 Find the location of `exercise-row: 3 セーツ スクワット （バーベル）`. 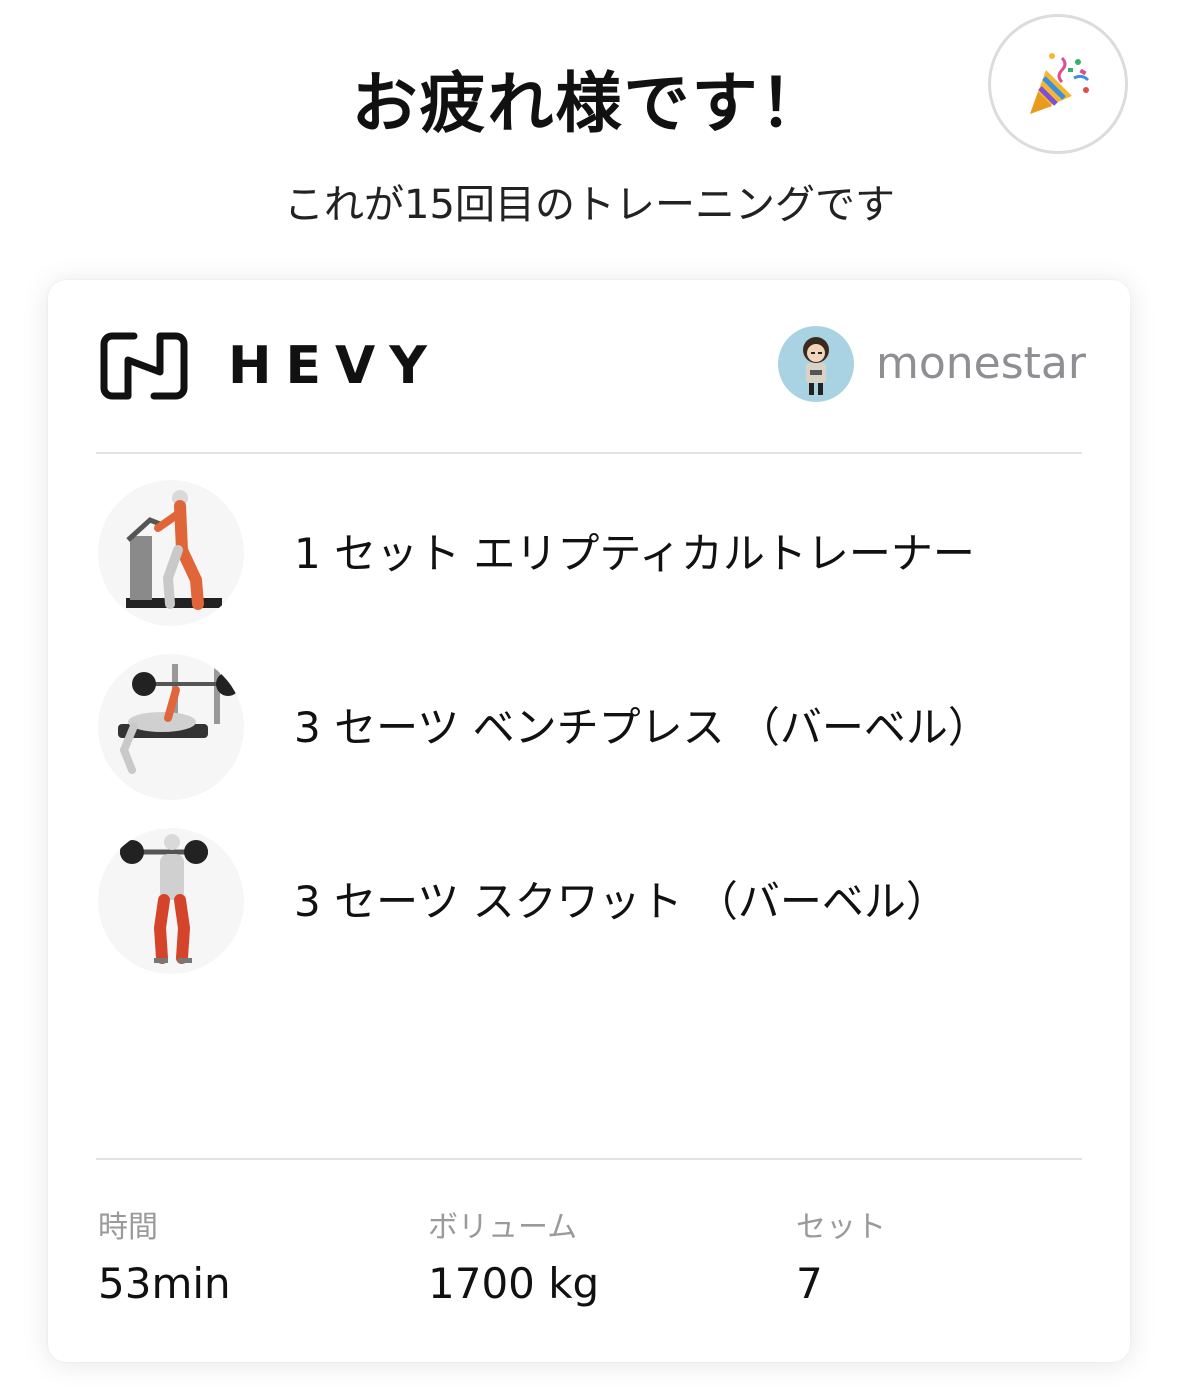

exercise-row: 3 セーツ スクワット （バーベル） is located at coordinates (578, 903).